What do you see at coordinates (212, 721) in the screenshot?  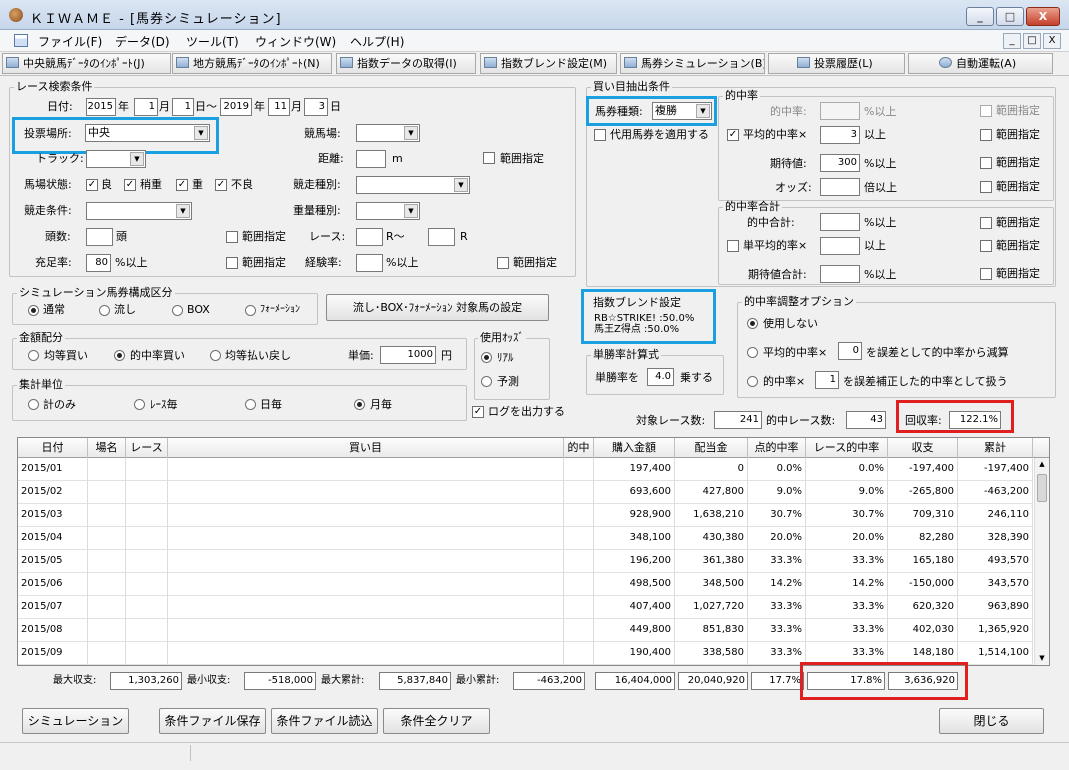 I see `save-condition-button: 条件ファイル保存` at bounding box center [212, 721].